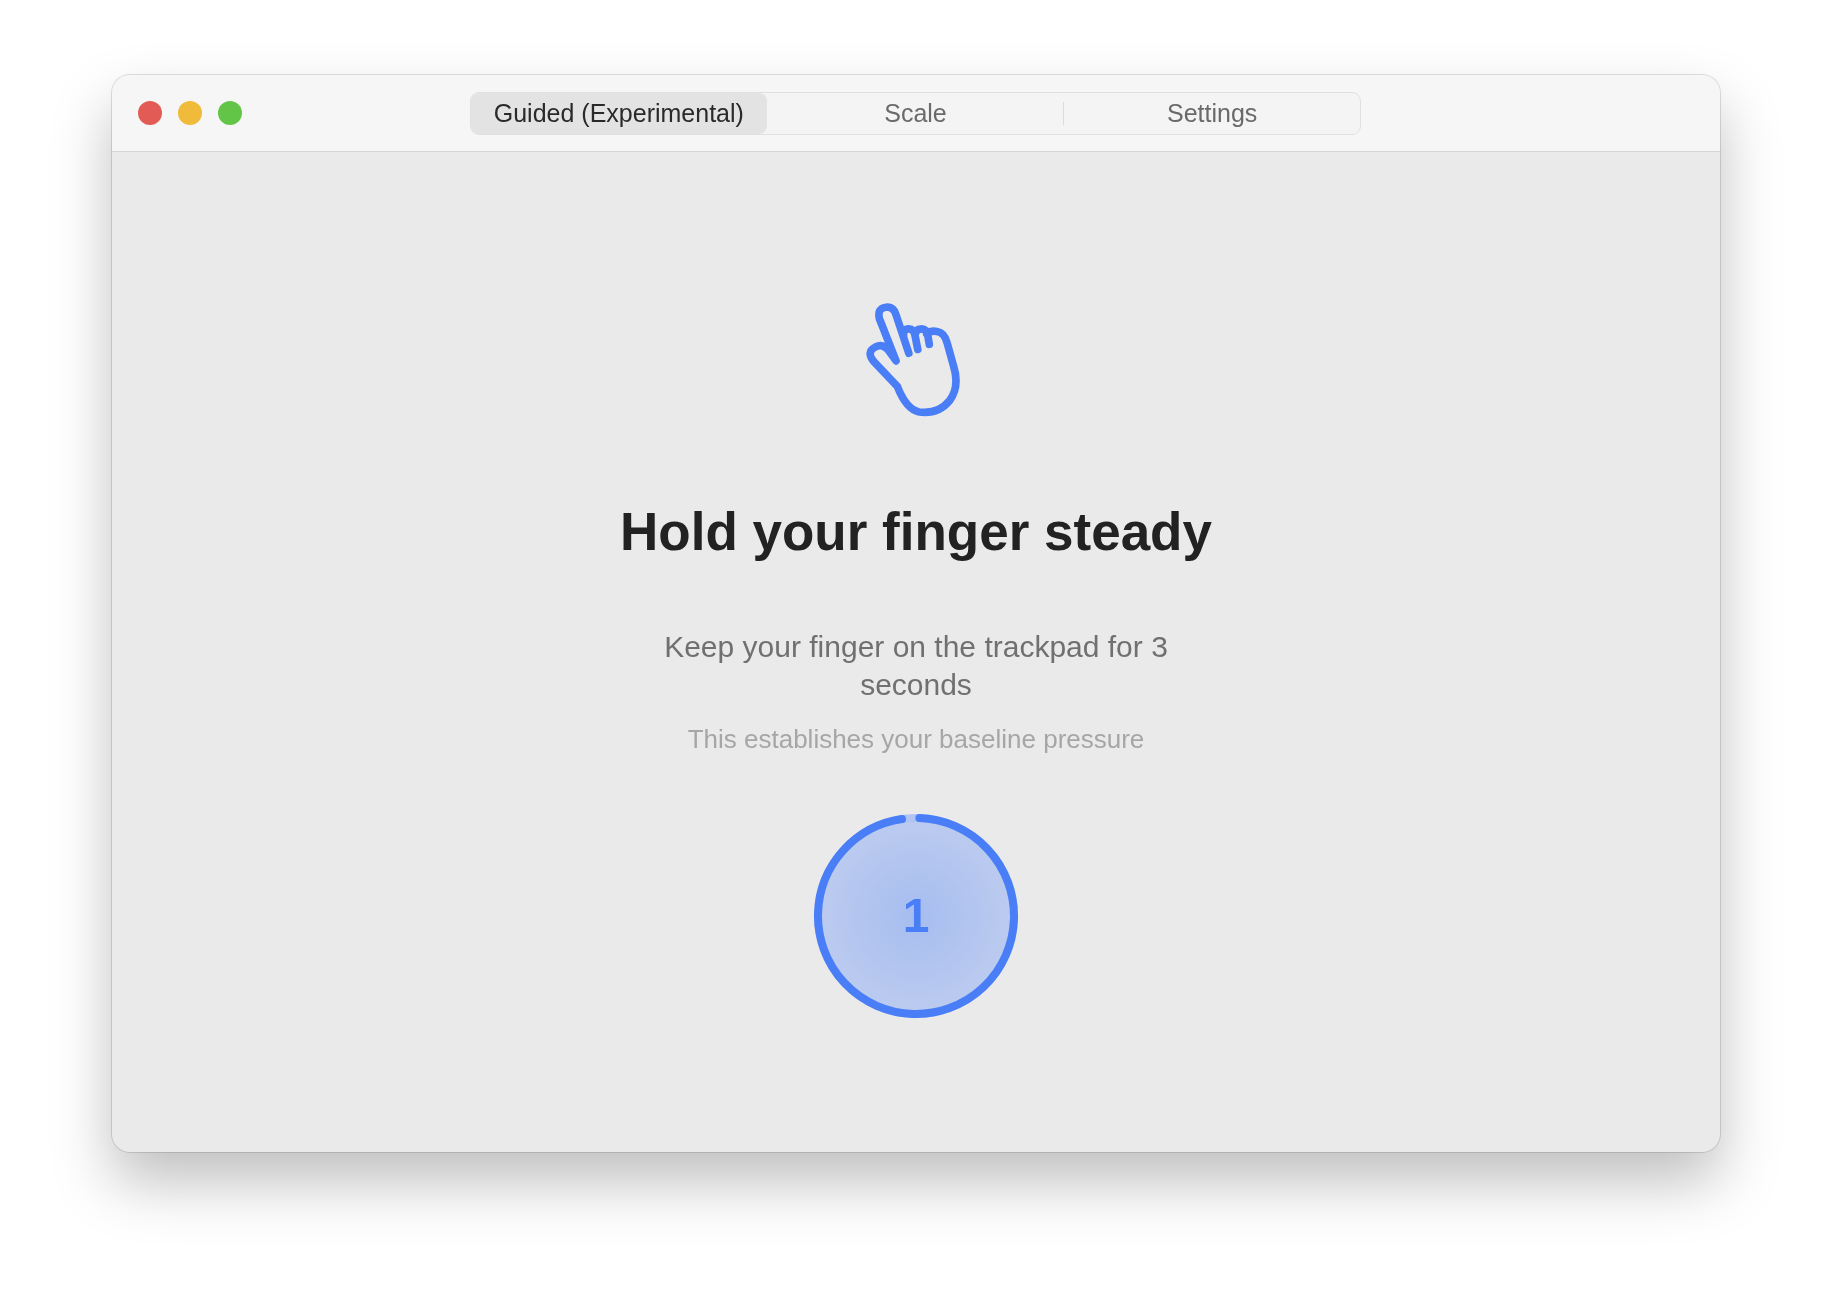  I want to click on tab: Settings, so click(1212, 113).